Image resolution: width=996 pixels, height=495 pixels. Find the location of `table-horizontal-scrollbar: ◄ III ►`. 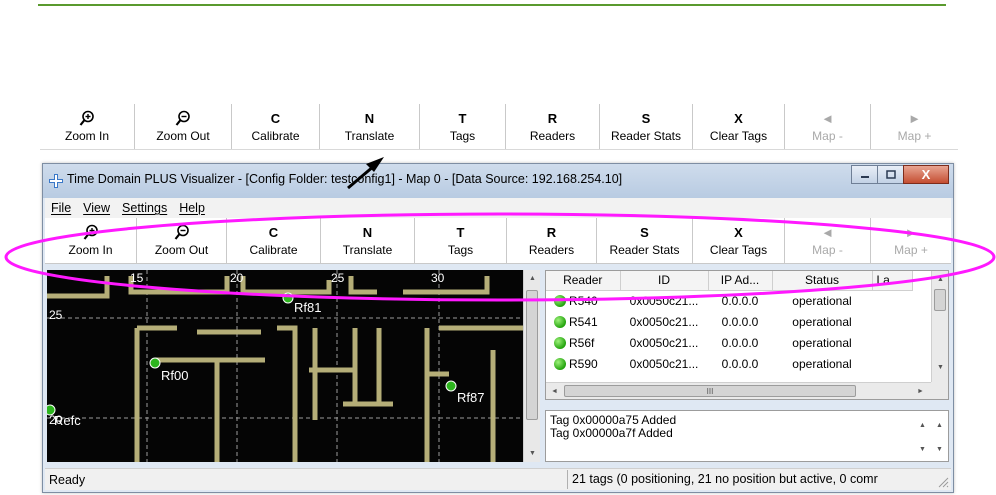

table-horizontal-scrollbar: ◄ III ► is located at coordinates (738, 390).